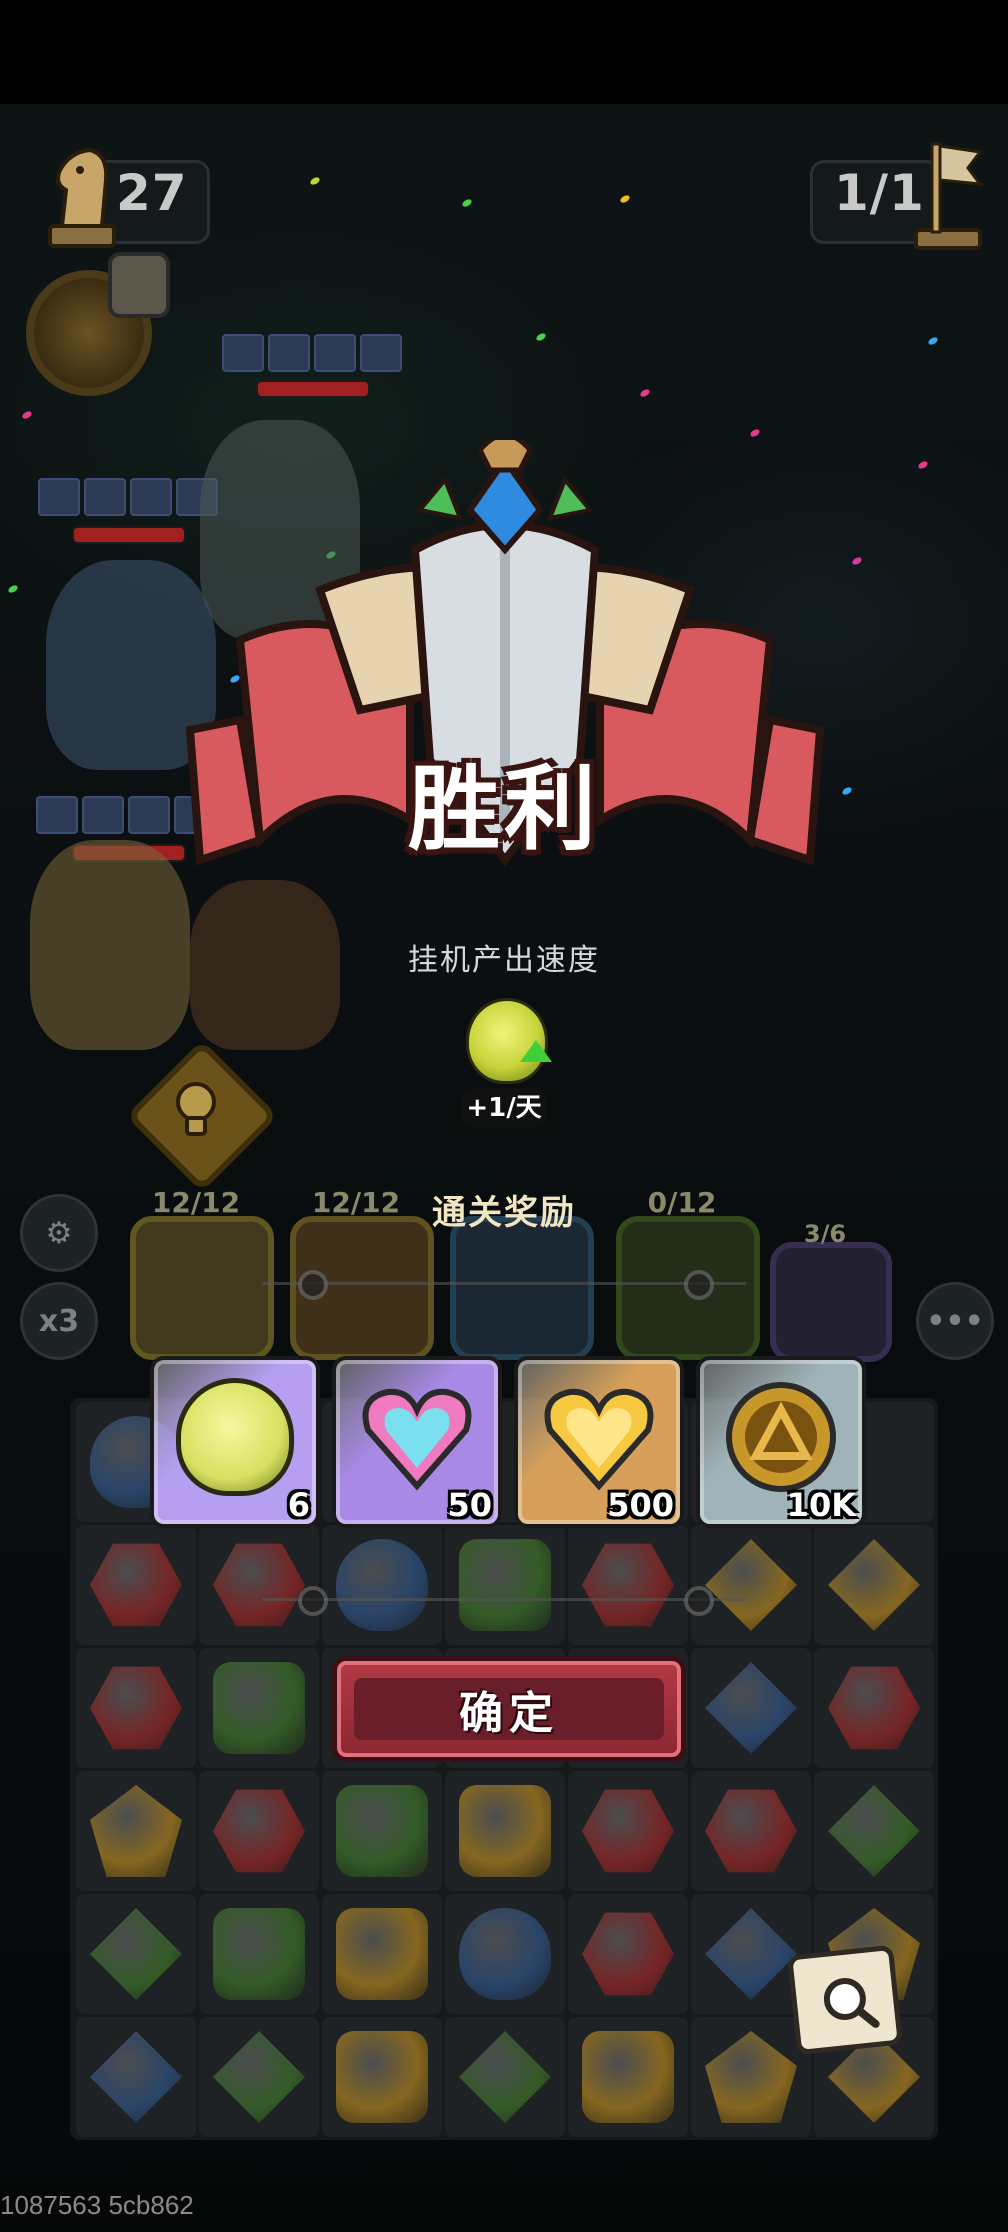  Describe the element at coordinates (139, 285) in the screenshot. I see `small-portrait` at that location.